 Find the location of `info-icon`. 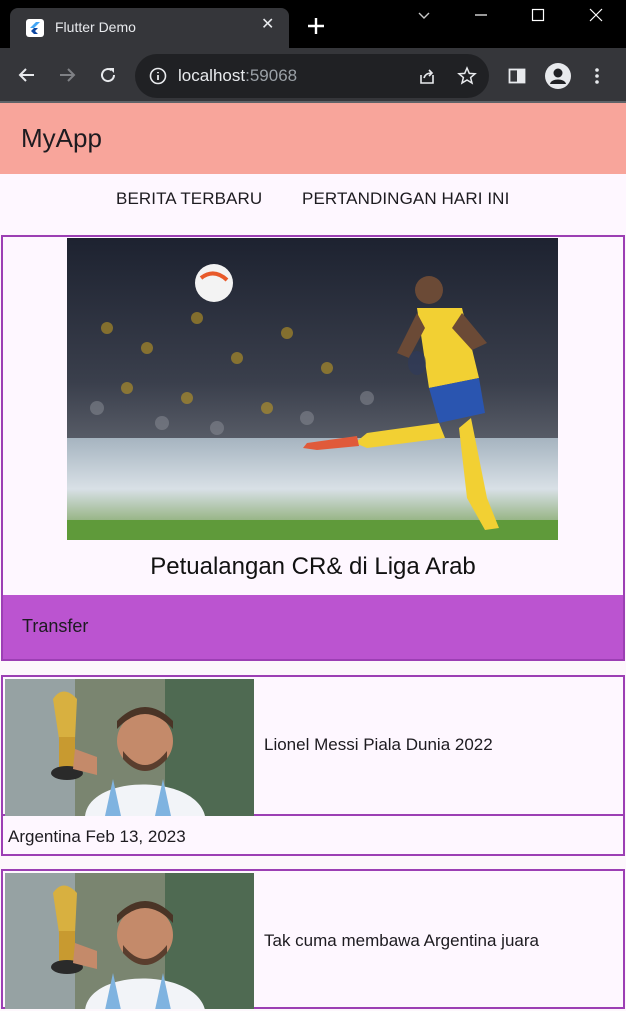

info-icon is located at coordinates (158, 76).